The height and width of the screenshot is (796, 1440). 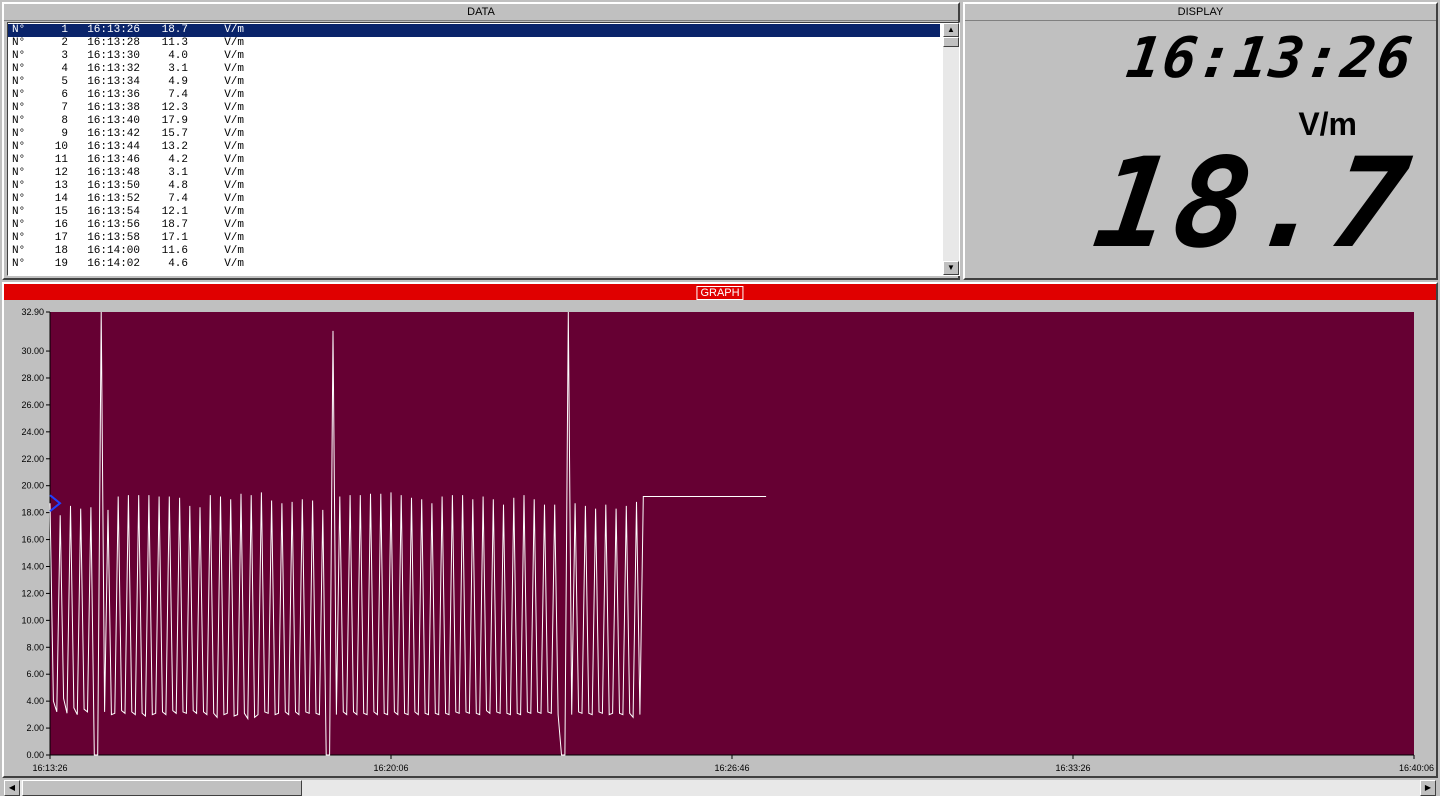 What do you see at coordinates (474, 56) in the screenshot?
I see `list-item: N° 3 16:13:30 4.0 V/m` at bounding box center [474, 56].